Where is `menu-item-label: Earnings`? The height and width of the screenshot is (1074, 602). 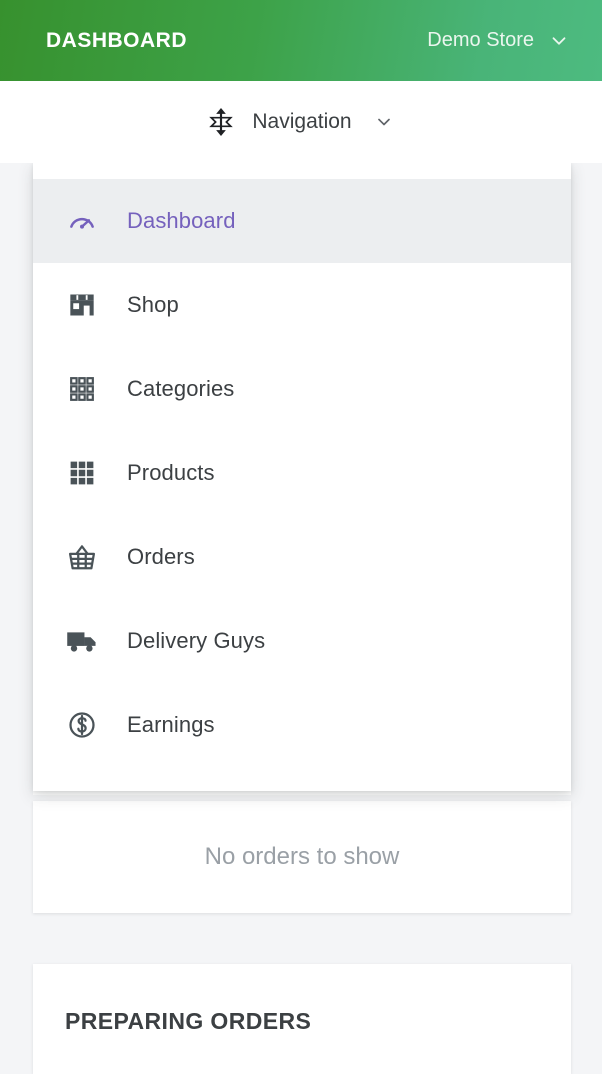
menu-item-label: Earnings is located at coordinates (171, 724).